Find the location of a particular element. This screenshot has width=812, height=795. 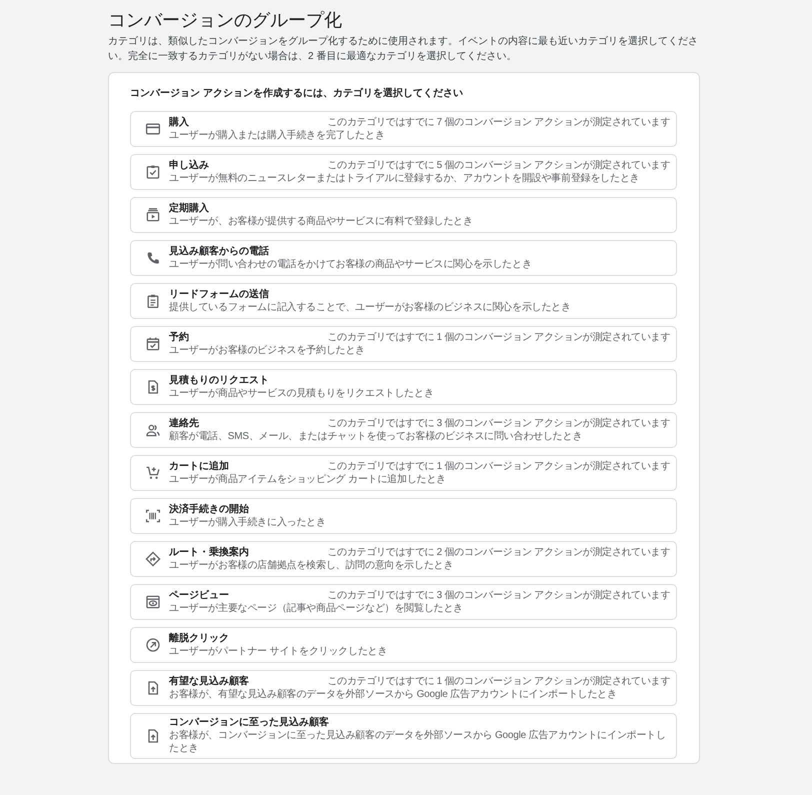

category-description: ユーザーがお客様のビジネスを予約したとき is located at coordinates (267, 350).